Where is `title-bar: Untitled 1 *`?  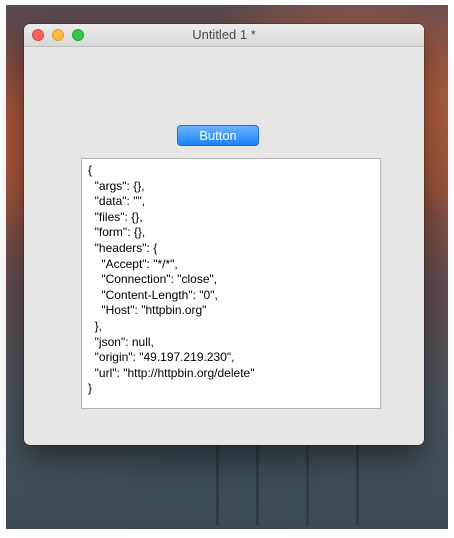
title-bar: Untitled 1 * is located at coordinates (224, 35).